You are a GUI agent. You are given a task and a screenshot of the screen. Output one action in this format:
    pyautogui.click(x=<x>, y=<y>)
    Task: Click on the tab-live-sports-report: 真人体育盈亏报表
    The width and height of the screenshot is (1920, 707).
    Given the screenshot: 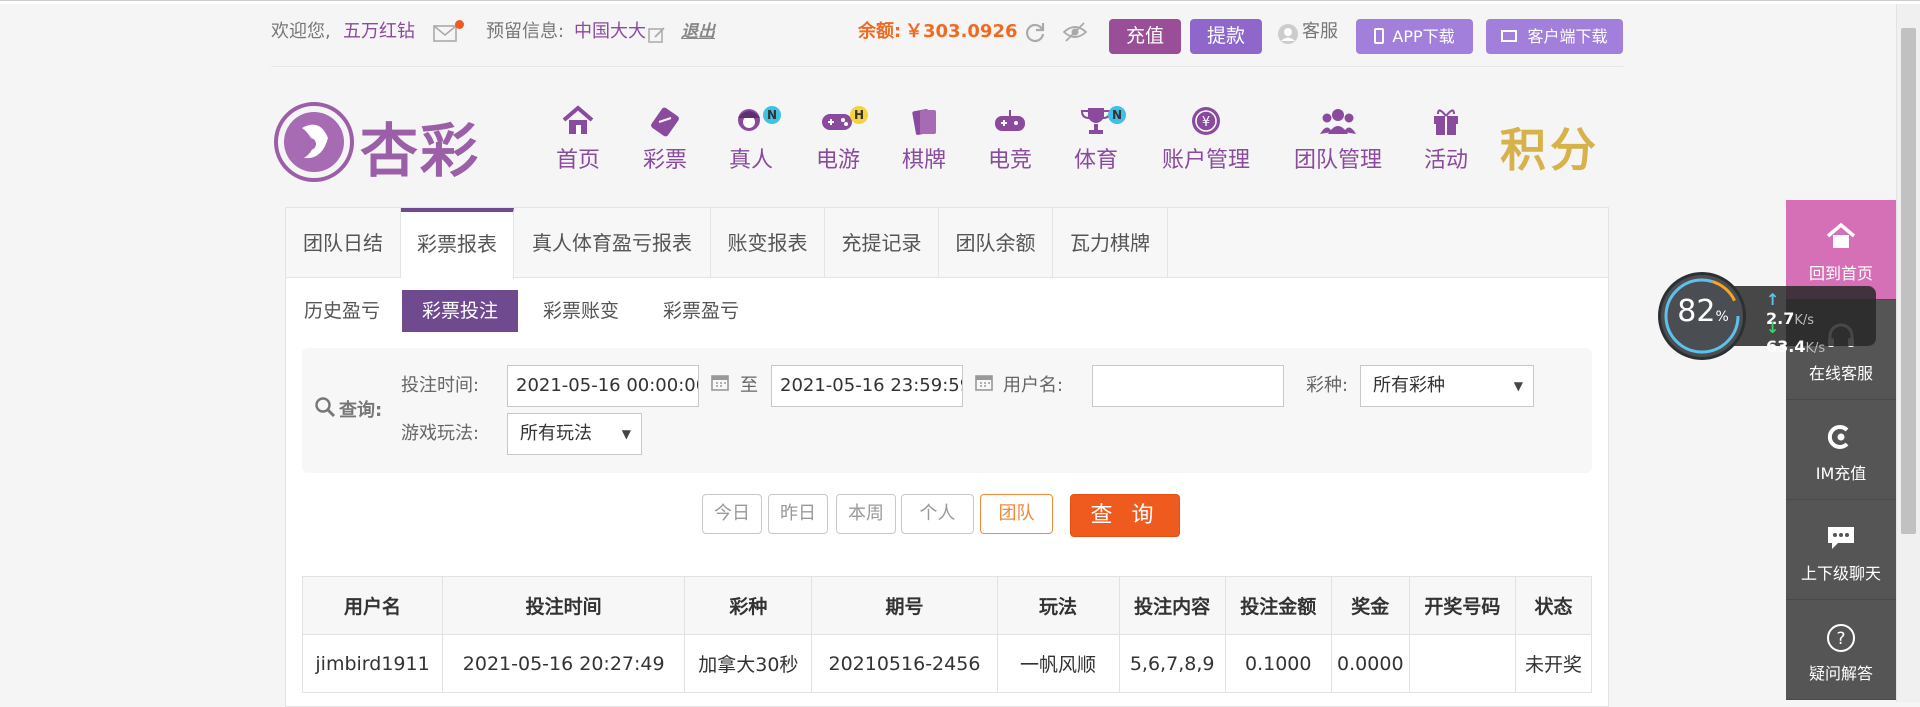 What is the action you would take?
    pyautogui.click(x=612, y=243)
    